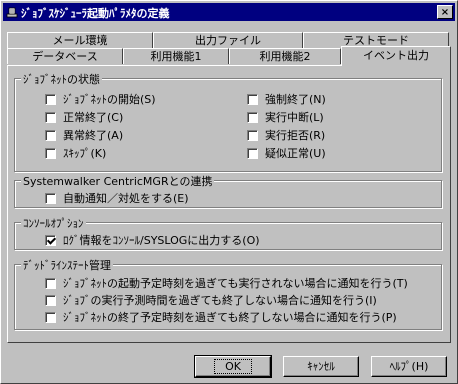 This screenshot has width=458, height=384. Describe the element at coordinates (93, 117) in the screenshot. I see `checkbox-label: 正常終了(C)` at that location.